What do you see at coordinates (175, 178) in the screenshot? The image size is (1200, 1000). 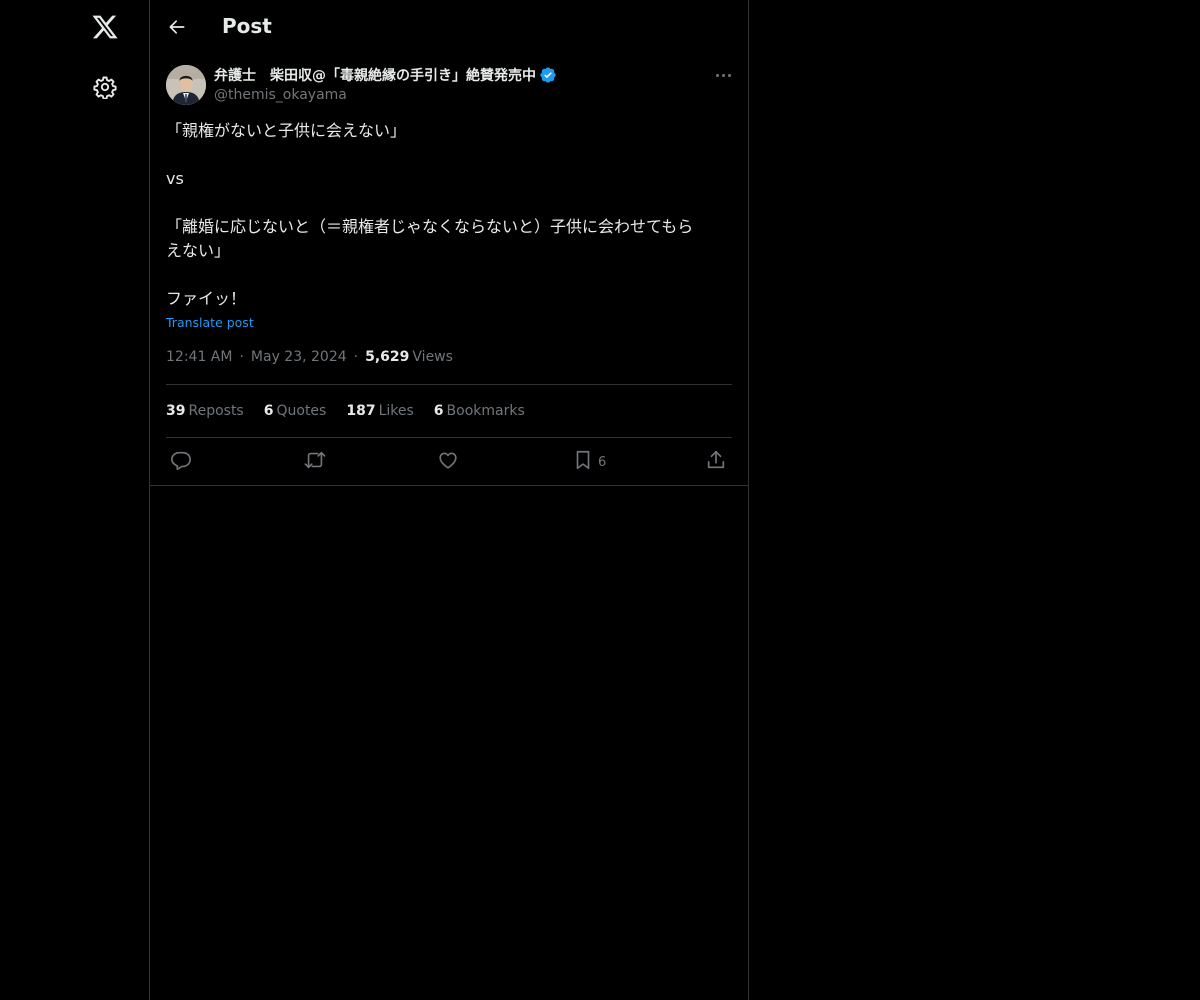 I see `post-text-line: vs` at bounding box center [175, 178].